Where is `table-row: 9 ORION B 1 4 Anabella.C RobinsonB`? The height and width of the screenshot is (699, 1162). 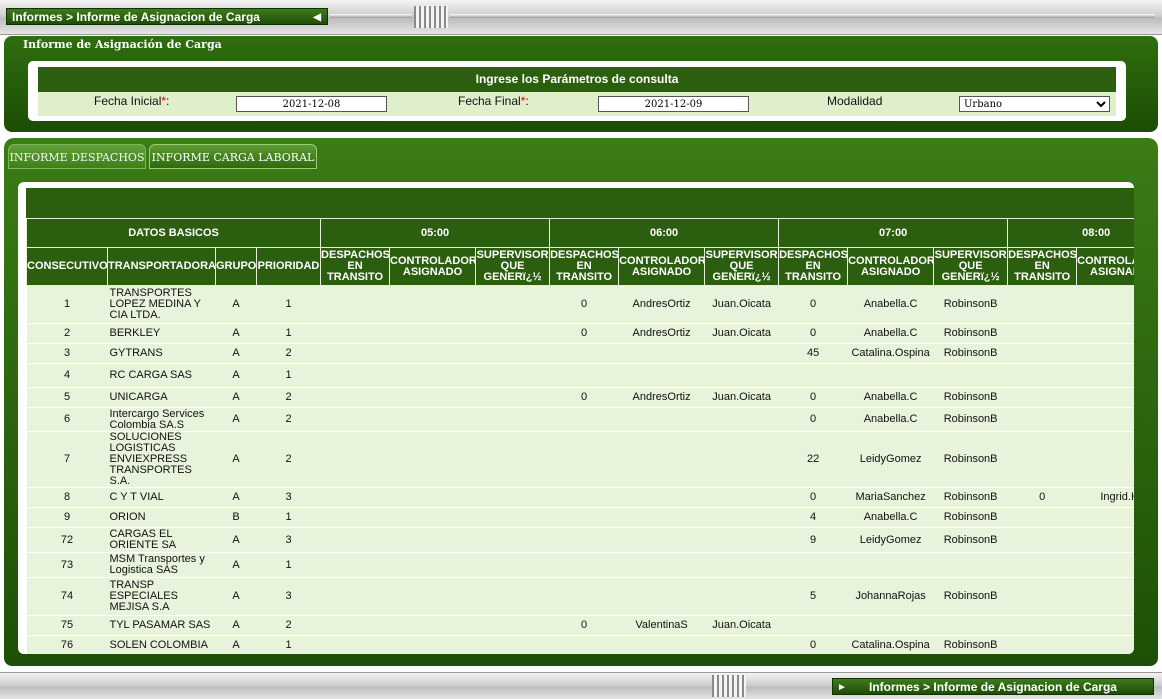 table-row: 9 ORION B 1 4 Anabella.C RobinsonB is located at coordinates (580, 517).